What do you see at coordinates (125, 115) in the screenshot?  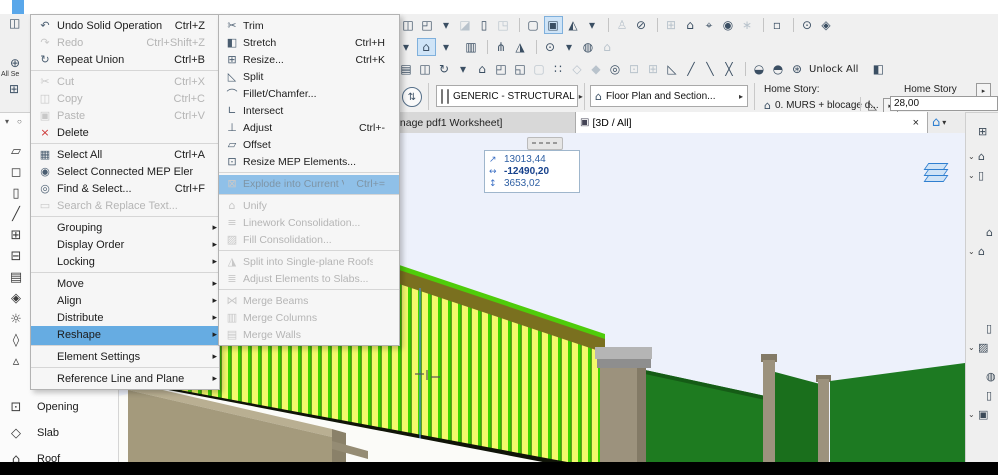 I see `menu-paste: ▣ Paste Ctrl+V ▸` at bounding box center [125, 115].